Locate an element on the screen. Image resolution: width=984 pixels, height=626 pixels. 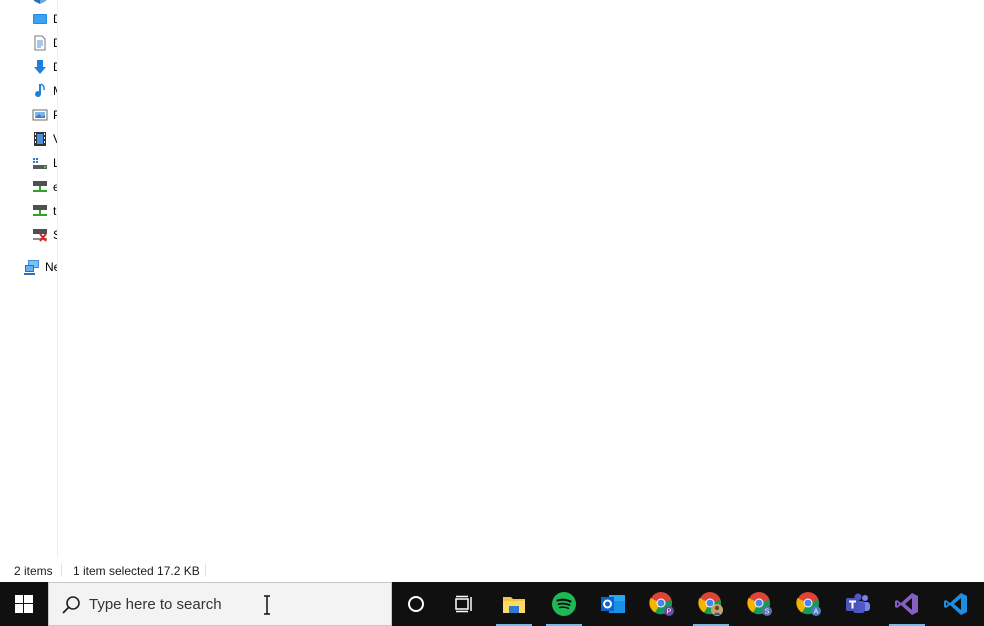
task-view-icon is located at coordinates (463, 604).